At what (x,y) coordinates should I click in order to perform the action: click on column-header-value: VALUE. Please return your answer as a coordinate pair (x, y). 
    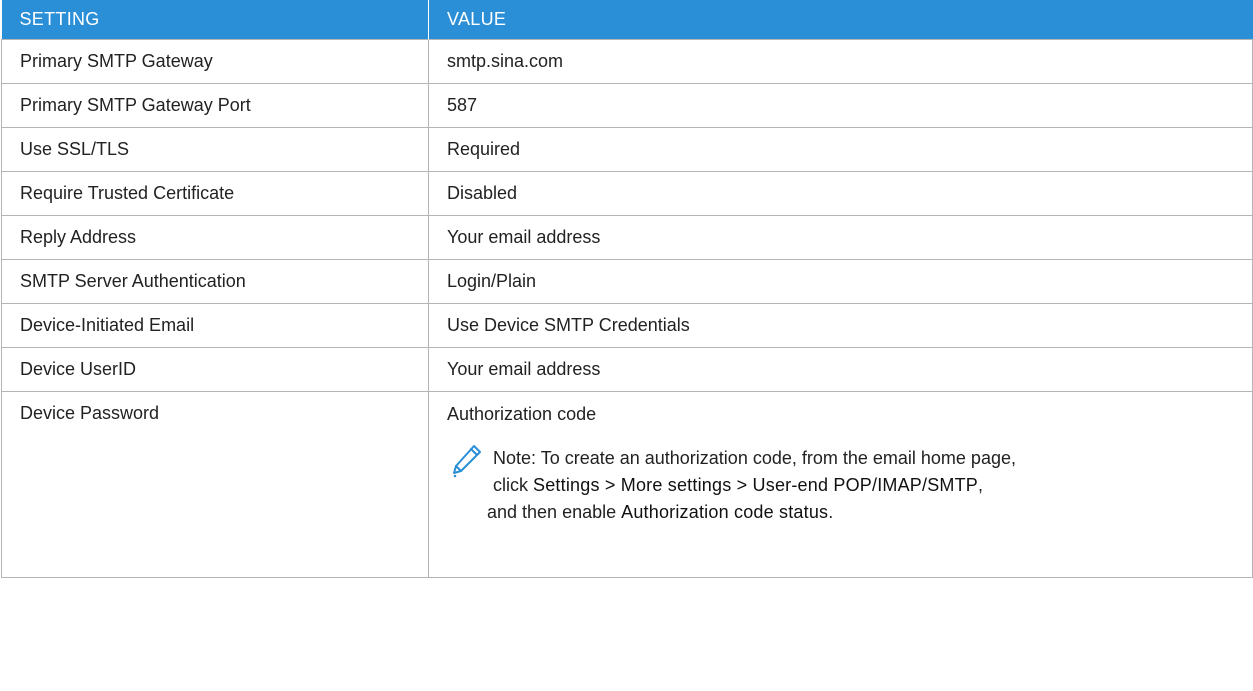
    Looking at the image, I should click on (840, 20).